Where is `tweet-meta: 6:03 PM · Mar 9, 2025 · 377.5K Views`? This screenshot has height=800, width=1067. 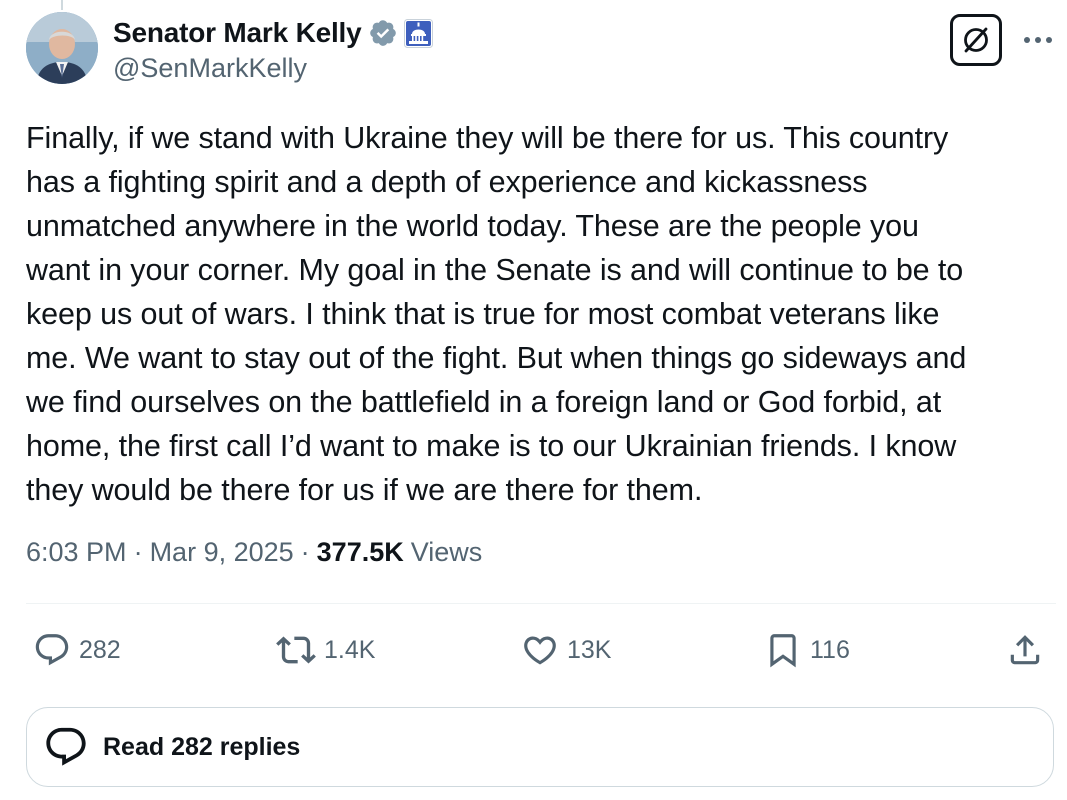
tweet-meta: 6:03 PM · Mar 9, 2025 · 377.5K Views is located at coordinates (254, 552).